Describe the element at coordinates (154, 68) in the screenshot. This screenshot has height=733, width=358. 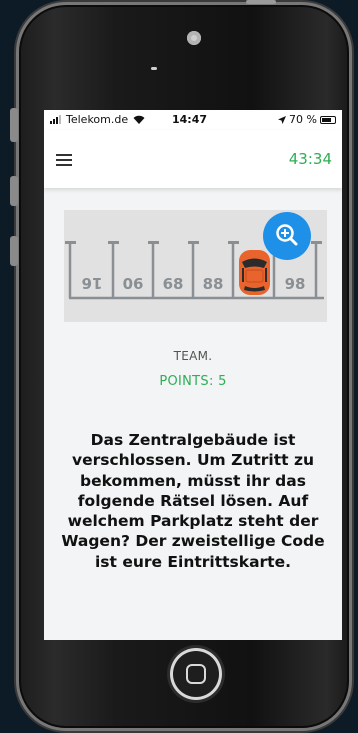
I see `sensor` at that location.